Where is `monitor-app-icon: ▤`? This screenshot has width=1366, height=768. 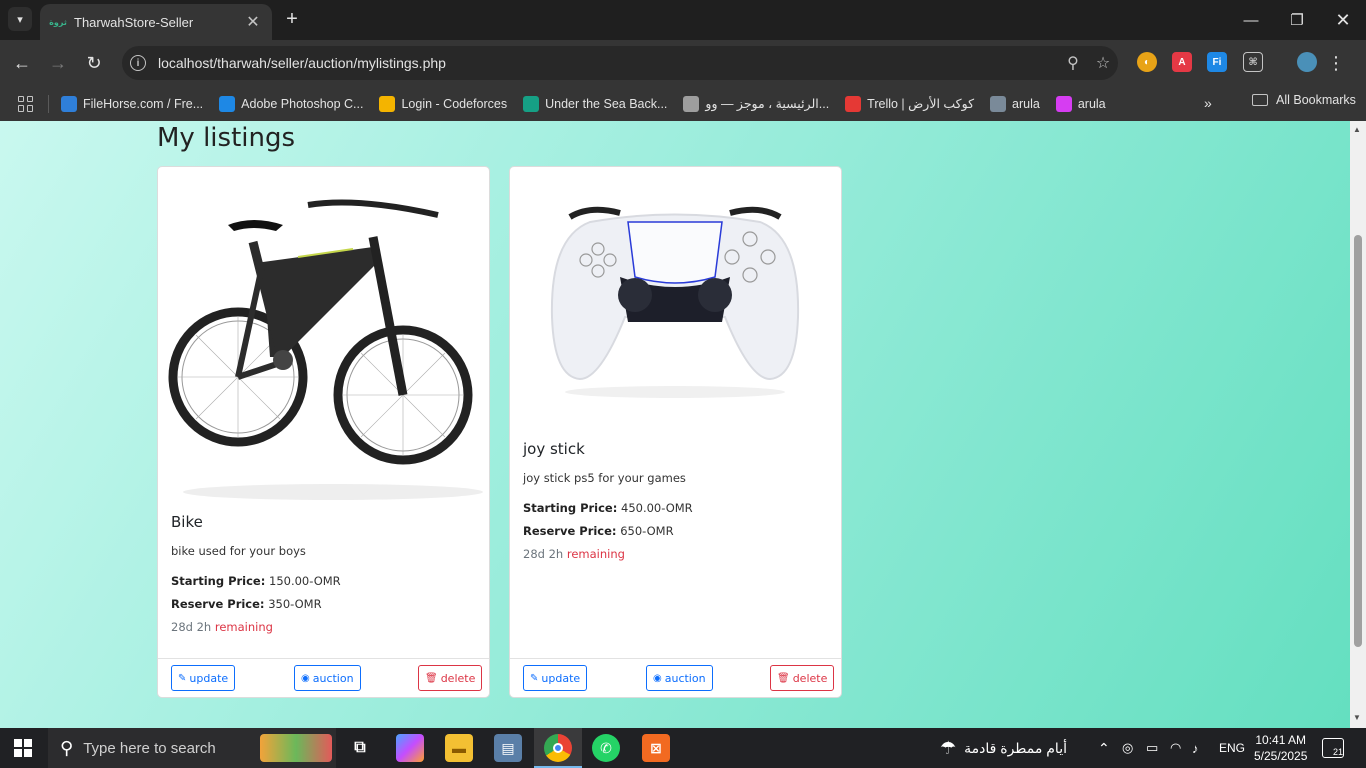 monitor-app-icon: ▤ is located at coordinates (508, 748).